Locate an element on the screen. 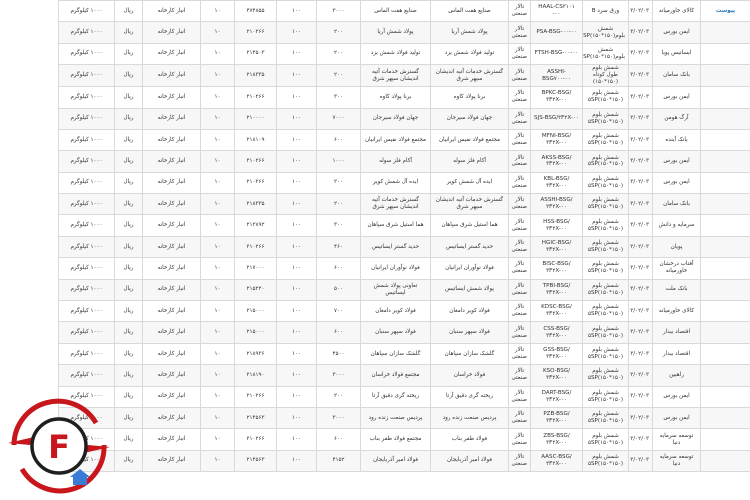 The image size is (750, 500). producer-cell: تولید فولاد شمش یزد is located at coordinates (469, 54).